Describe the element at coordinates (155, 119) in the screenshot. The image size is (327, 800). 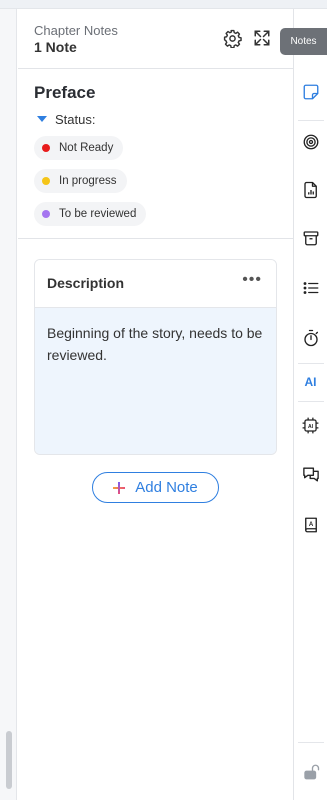
I see `status-toggle: Status:` at that location.